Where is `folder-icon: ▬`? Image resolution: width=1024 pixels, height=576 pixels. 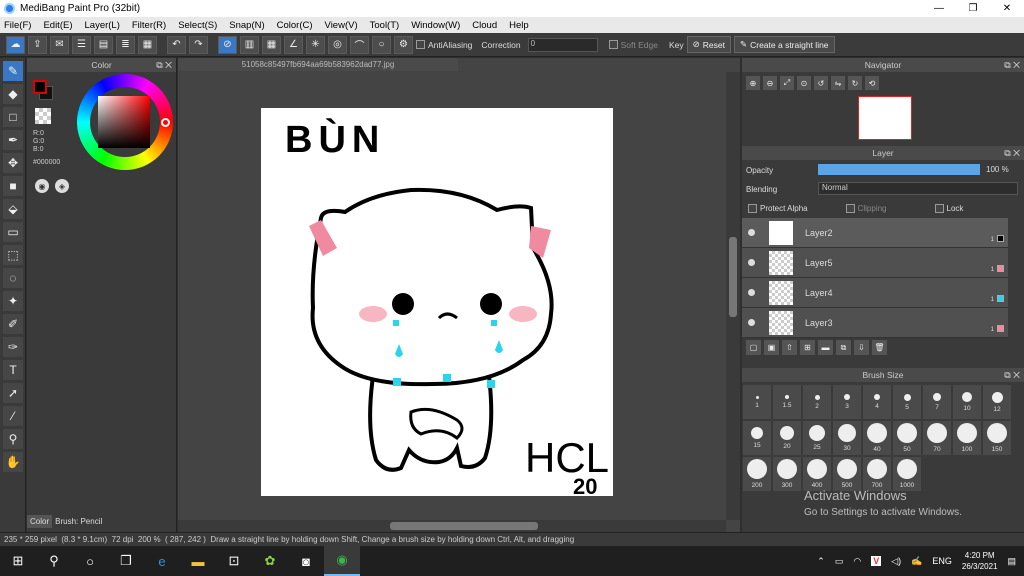 folder-icon: ▬ is located at coordinates (825, 347).